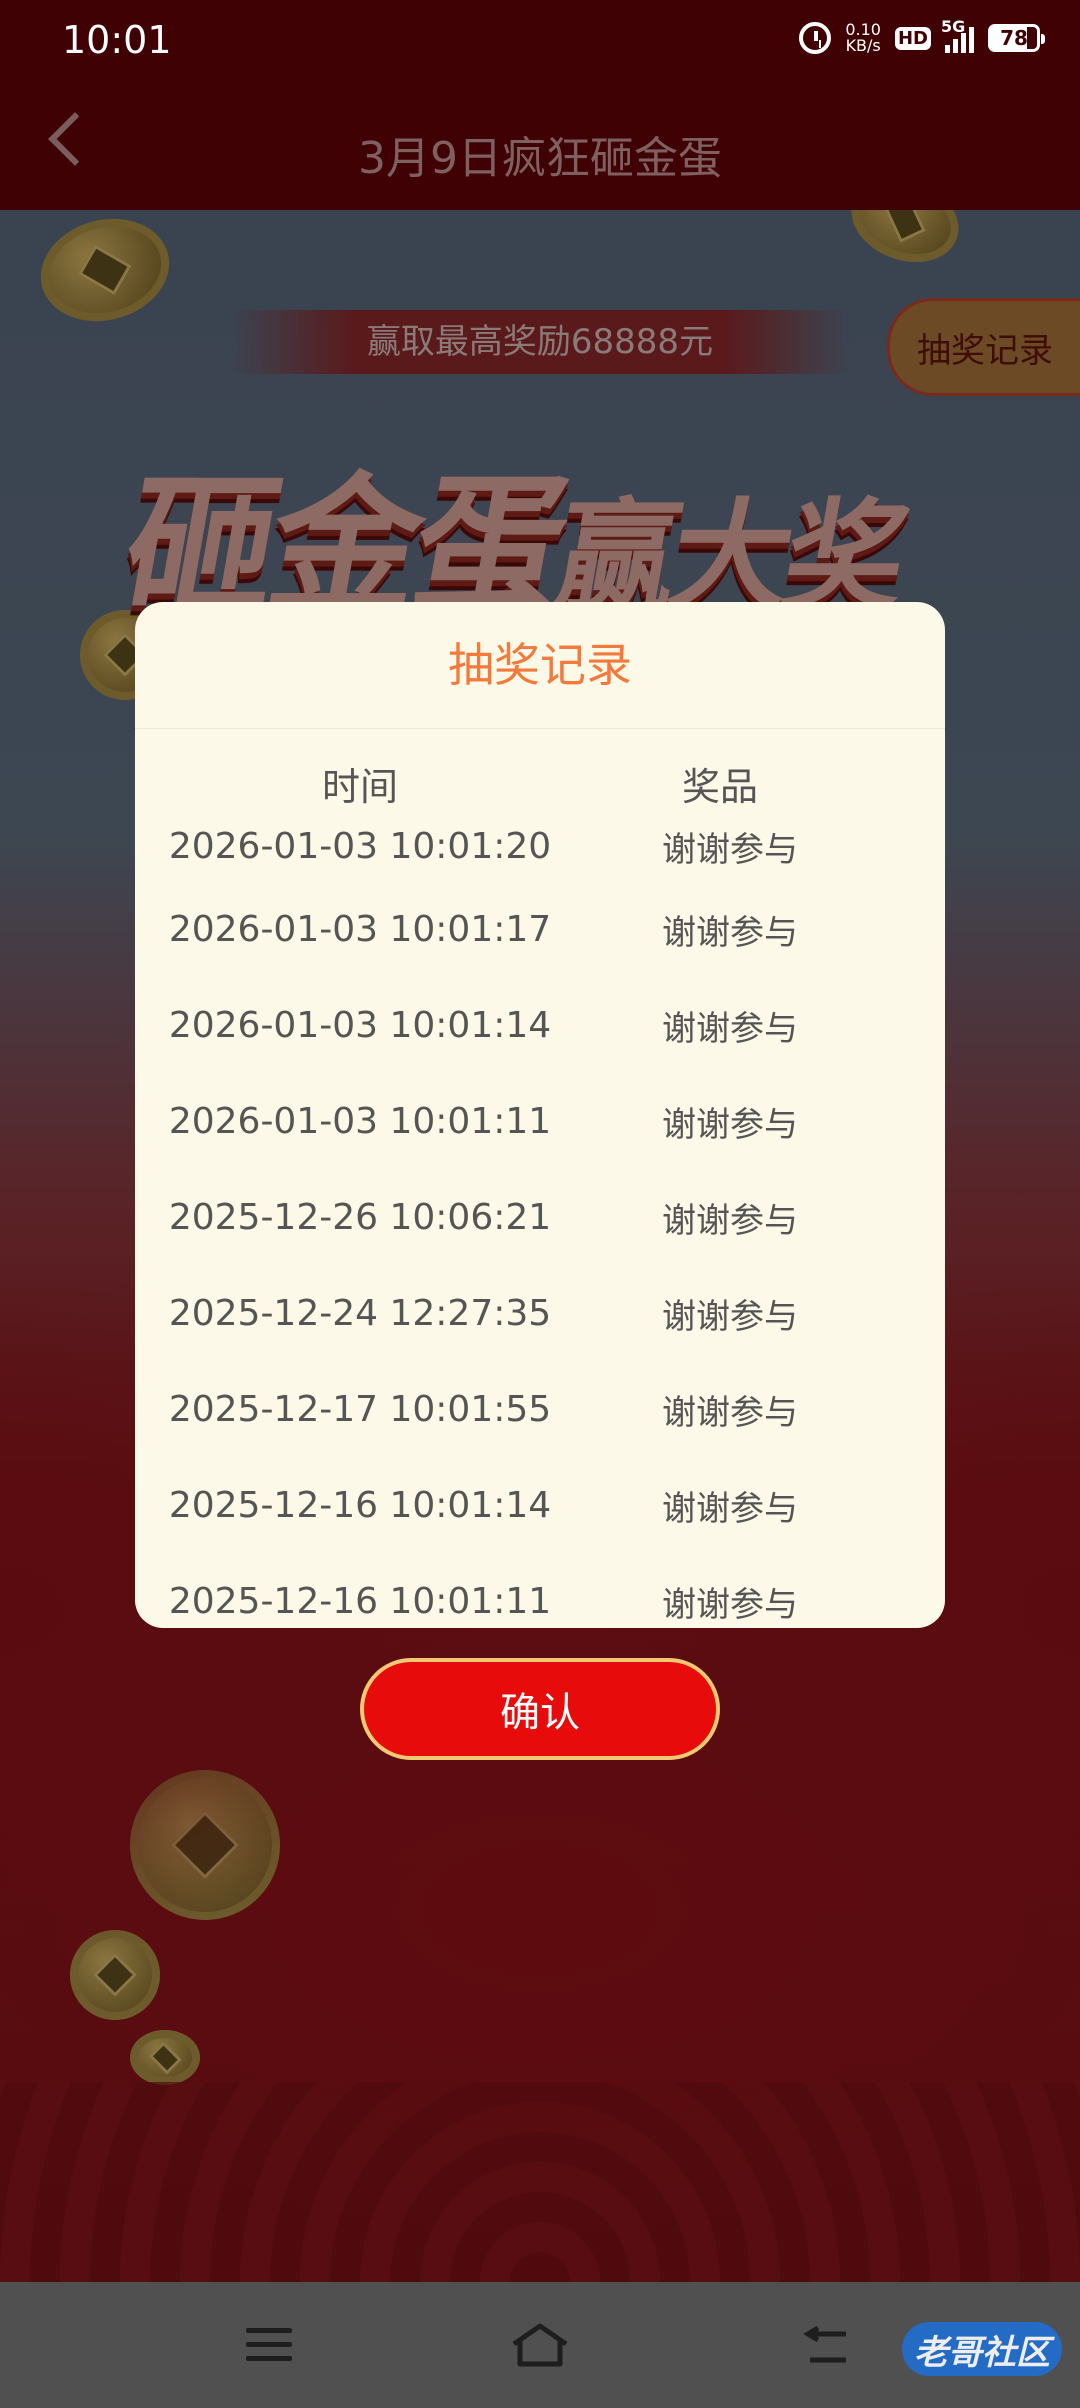 The image size is (1080, 2408). Describe the element at coordinates (269, 2345) in the screenshot. I see `menu-icon` at that location.